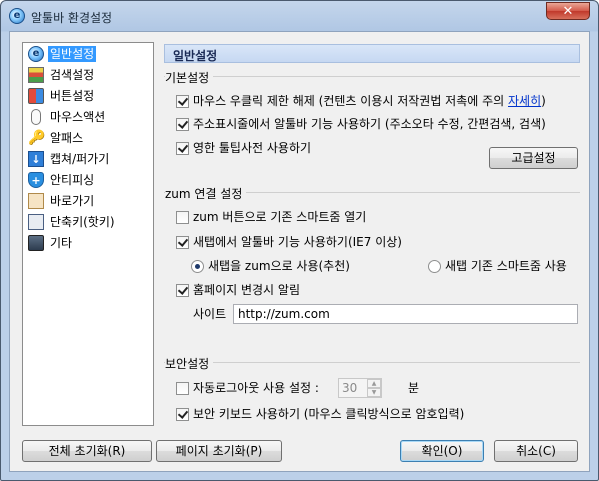 The width and height of the screenshot is (599, 481). I want to click on close-button: ✕, so click(568, 11).